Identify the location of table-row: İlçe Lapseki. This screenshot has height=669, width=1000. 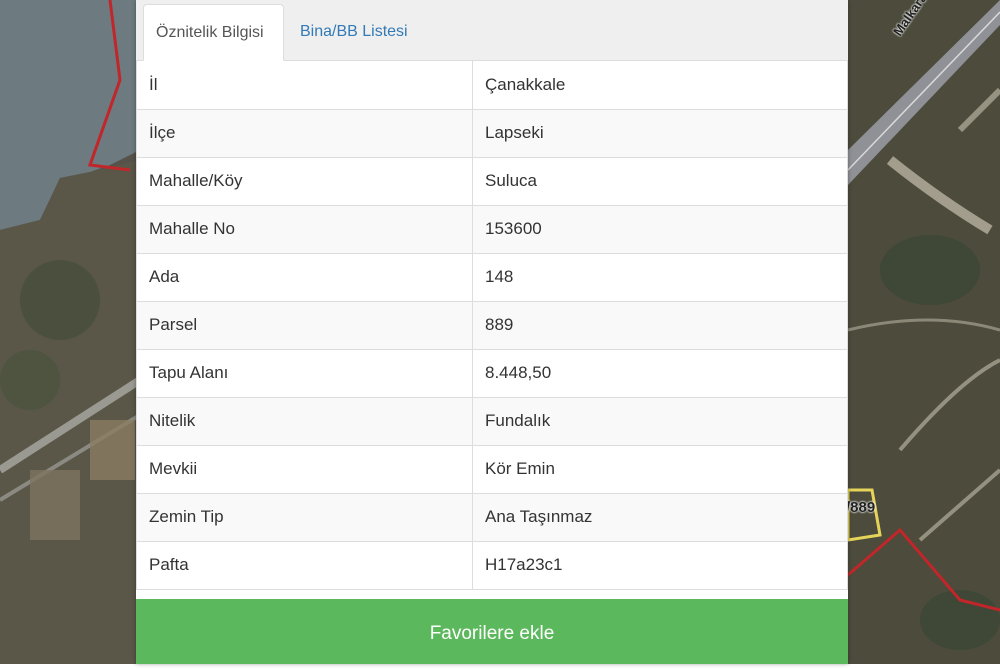
(492, 133).